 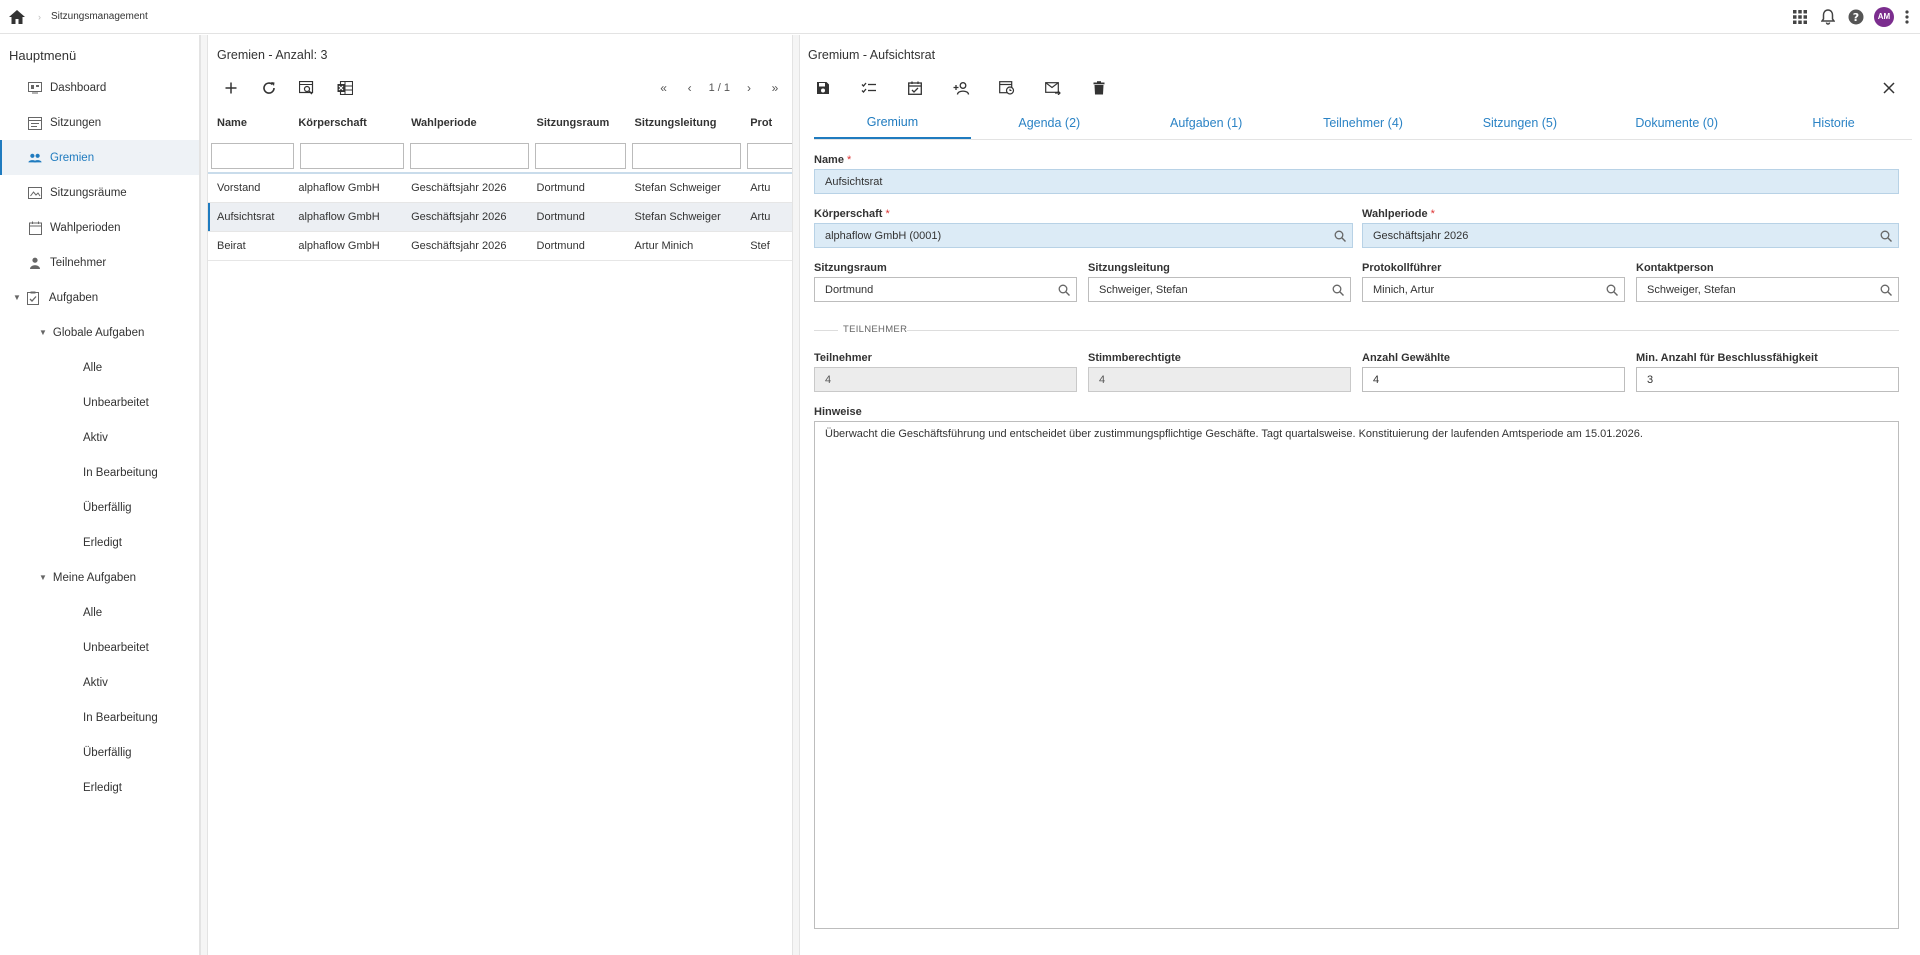 What do you see at coordinates (99, 682) in the screenshot?
I see `sidebar-item-mine-aktiv: Aktiv` at bounding box center [99, 682].